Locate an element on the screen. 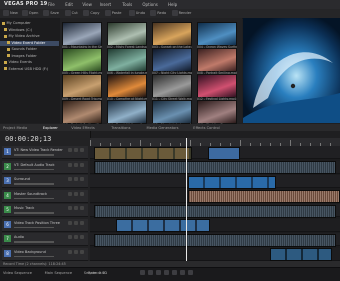 The height and width of the screenshot is (281, 340). explorer-item: External USB HDD (F:) is located at coordinates (29, 70).